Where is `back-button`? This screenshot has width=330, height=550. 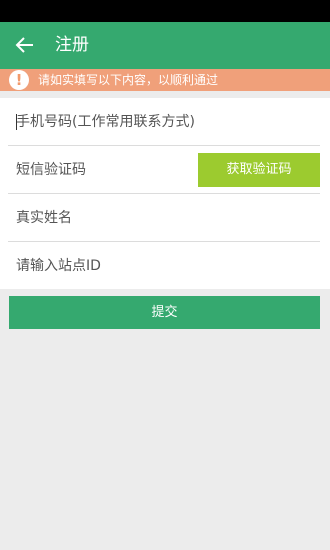 back-button is located at coordinates (25, 45).